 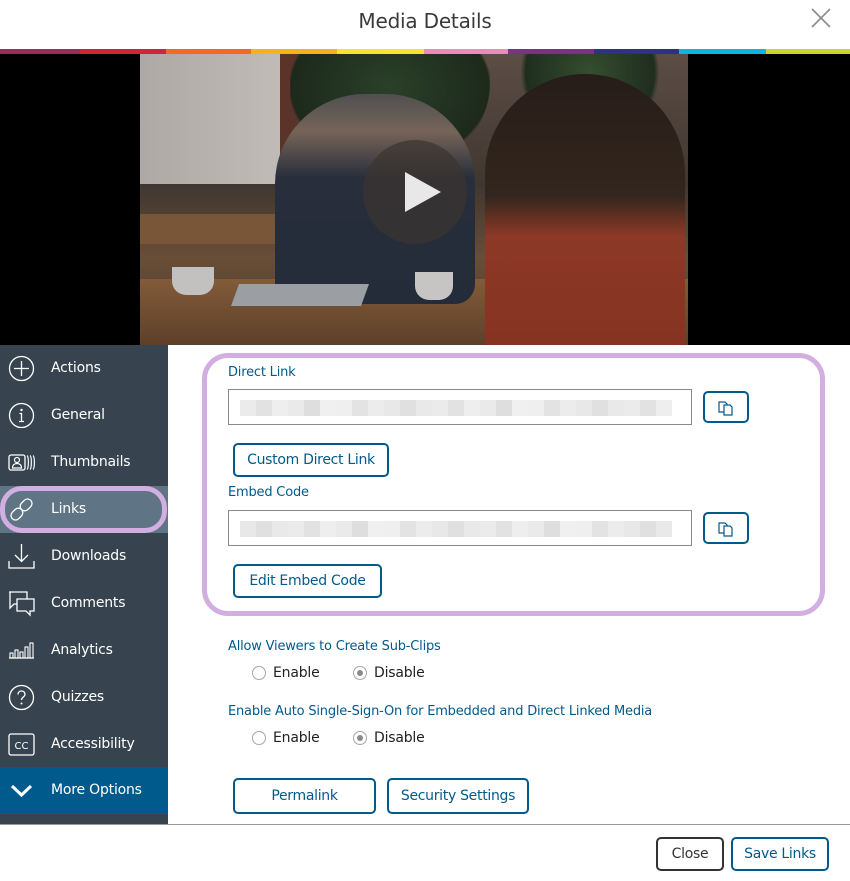 I want to click on sidebar-item-label: Analytics, so click(x=82, y=650).